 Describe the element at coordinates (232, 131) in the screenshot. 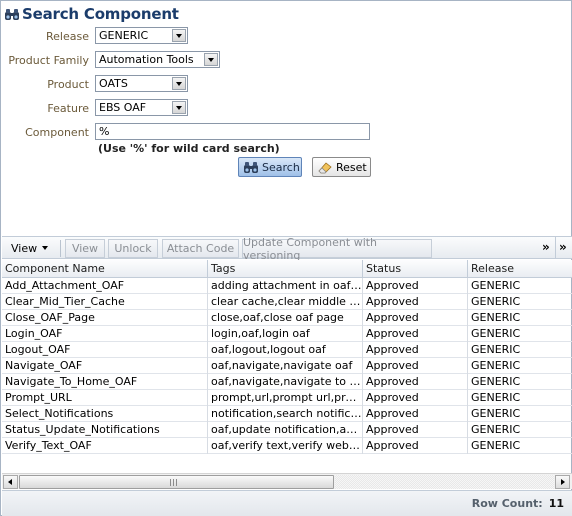

I see `component-input: %` at that location.